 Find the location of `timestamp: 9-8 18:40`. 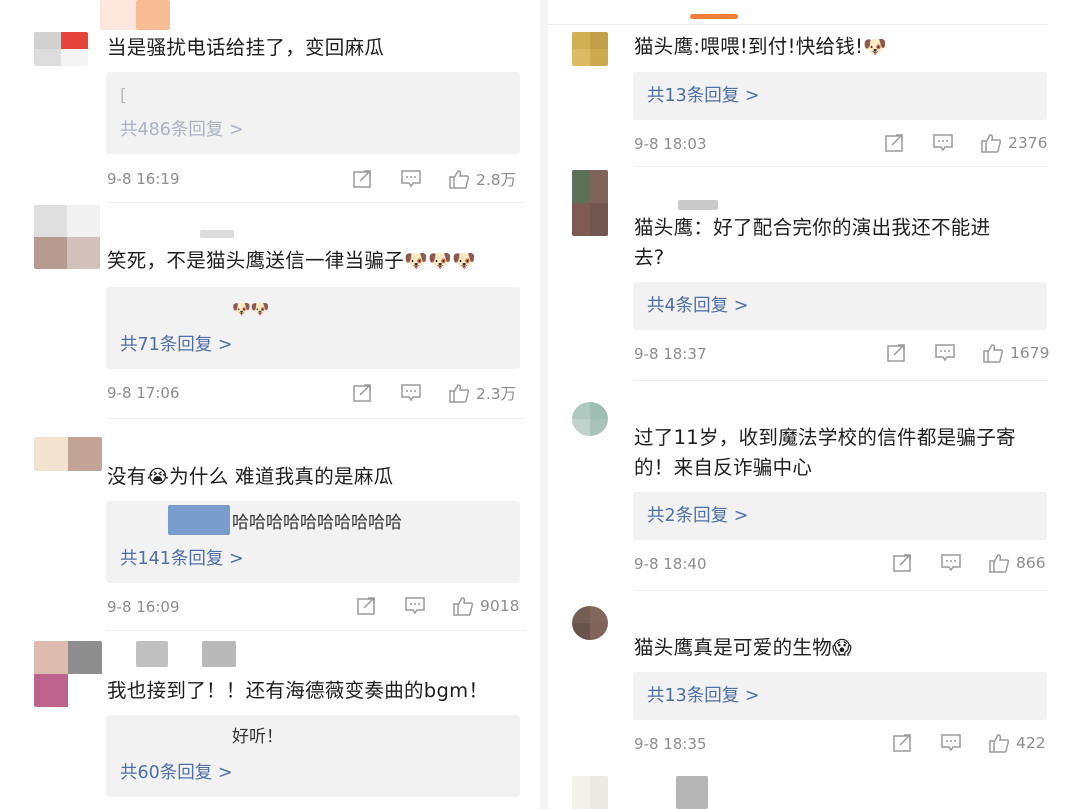

timestamp: 9-8 18:40 is located at coordinates (670, 564).